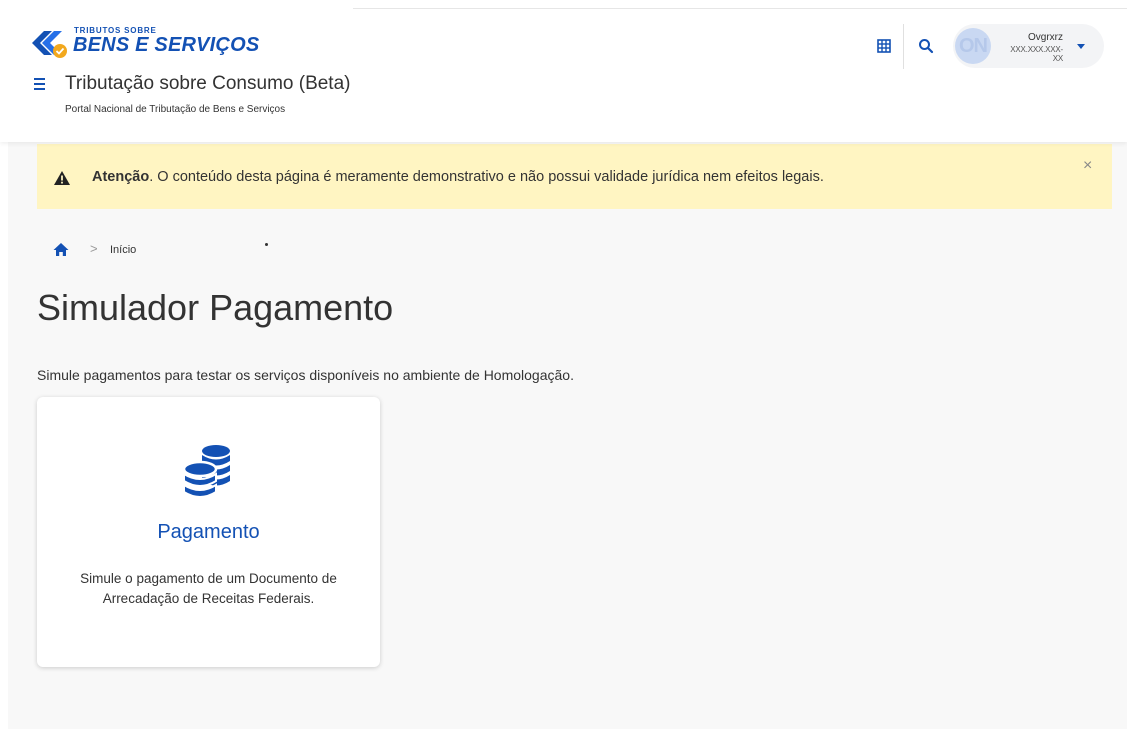 The image size is (1127, 729). What do you see at coordinates (1081, 46) in the screenshot?
I see `chevron-down-icon` at bounding box center [1081, 46].